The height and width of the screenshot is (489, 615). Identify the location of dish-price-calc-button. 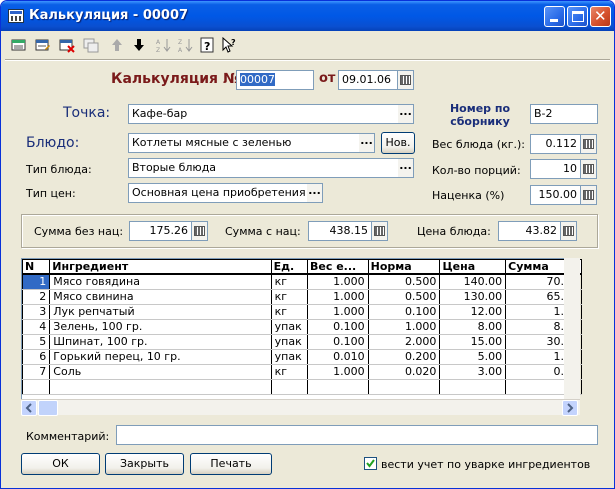
(569, 231).